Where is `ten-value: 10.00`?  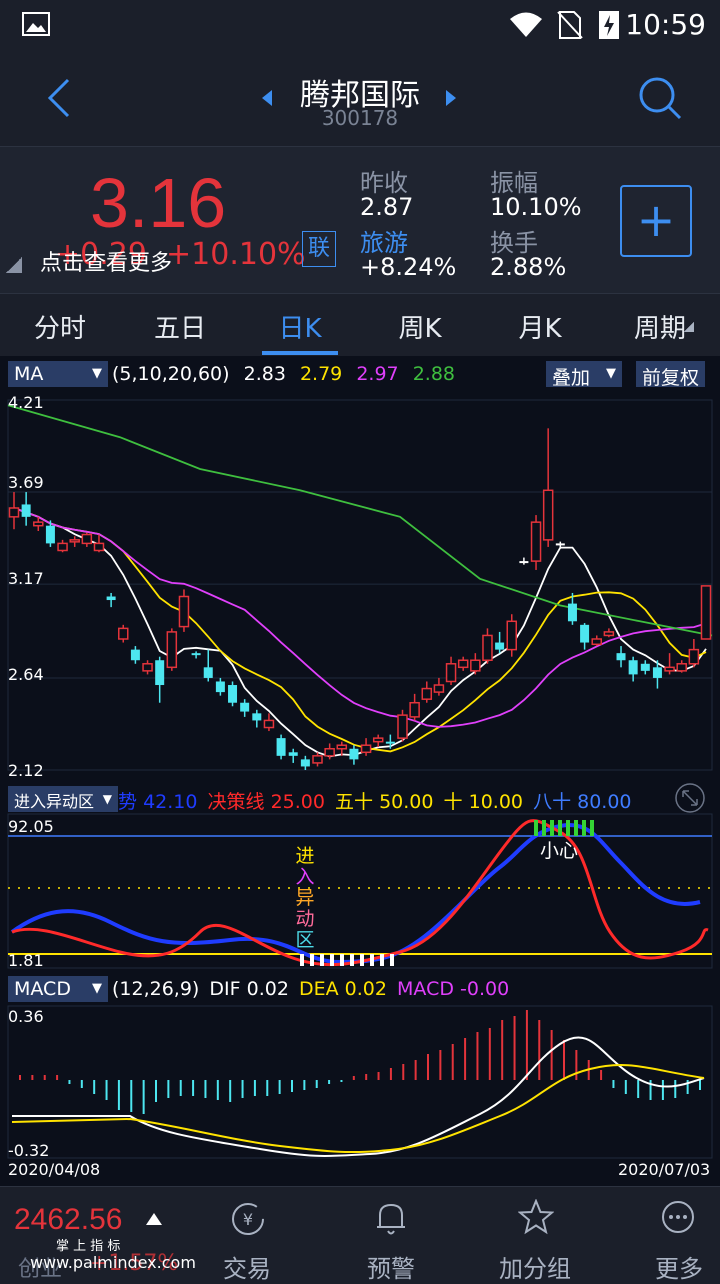
ten-value: 10.00 is located at coordinates (496, 802).